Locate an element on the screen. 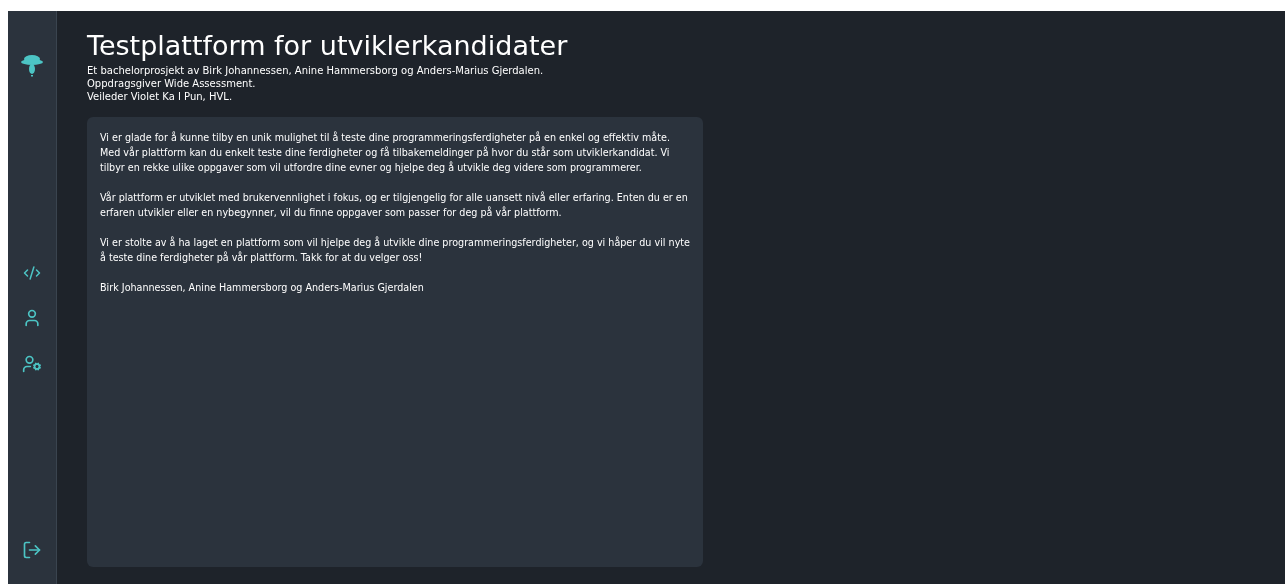  code-icon is located at coordinates (32, 273).